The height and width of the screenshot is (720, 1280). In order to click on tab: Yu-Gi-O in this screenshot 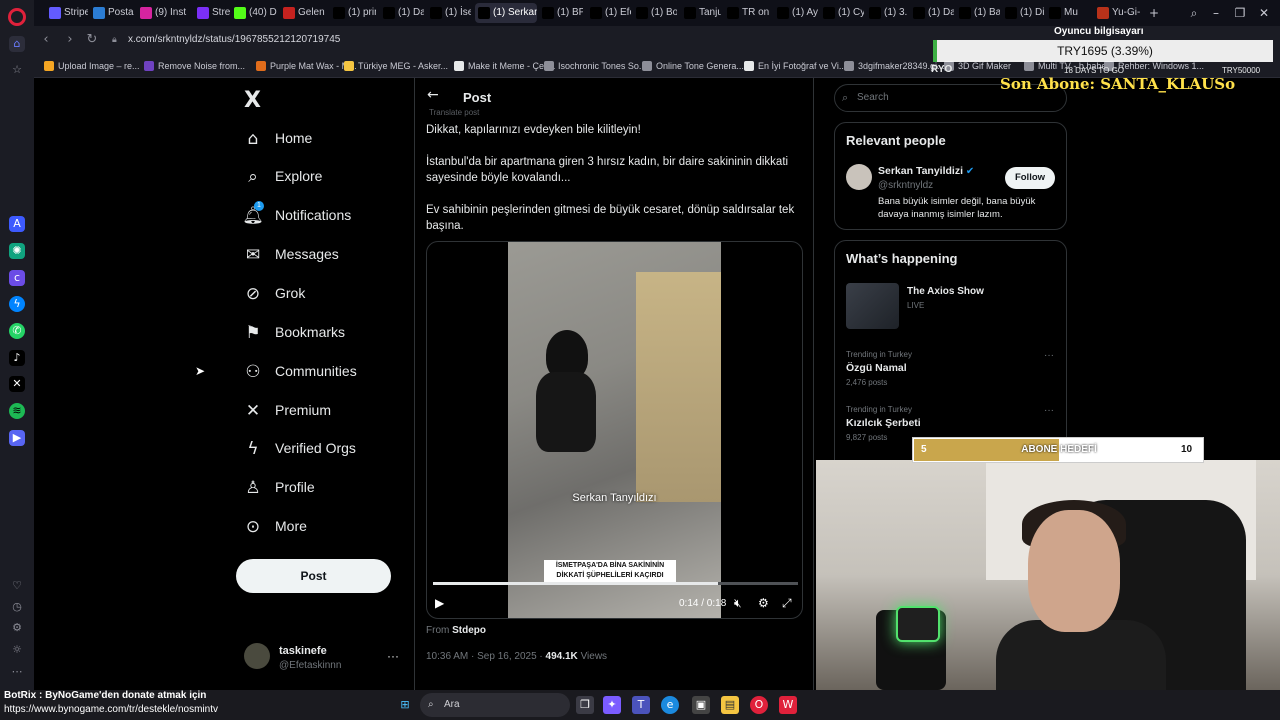, I will do `click(1117, 13)`.